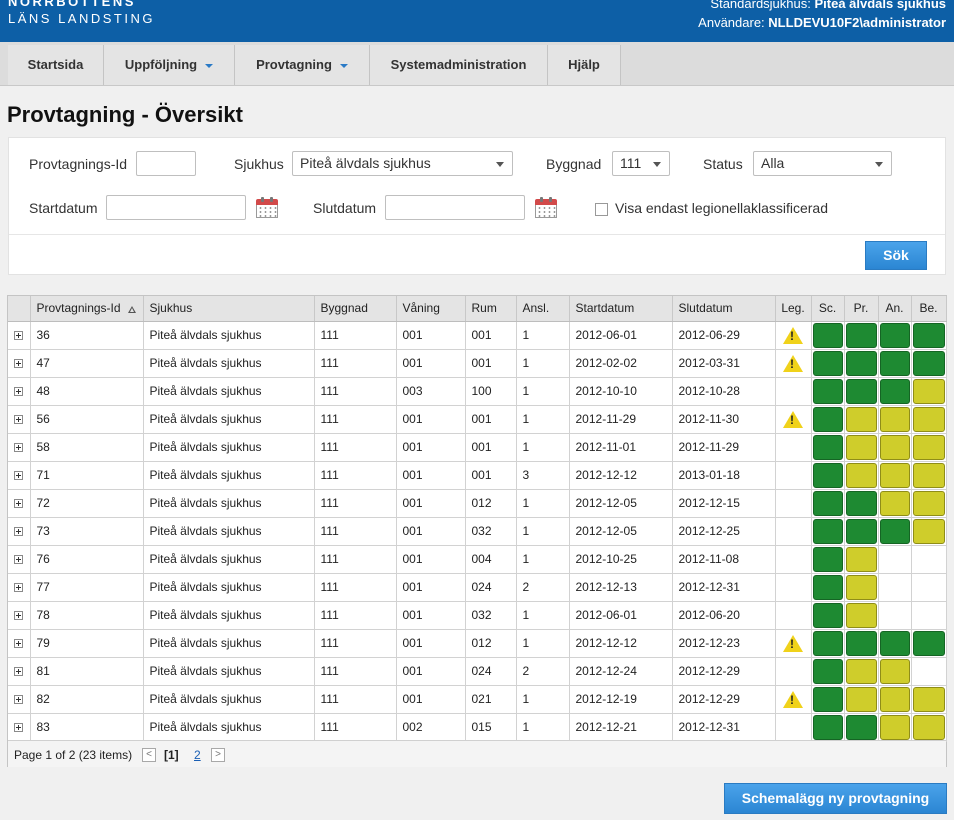  I want to click on column-header-id: Provtagnings-Id, so click(87, 309).